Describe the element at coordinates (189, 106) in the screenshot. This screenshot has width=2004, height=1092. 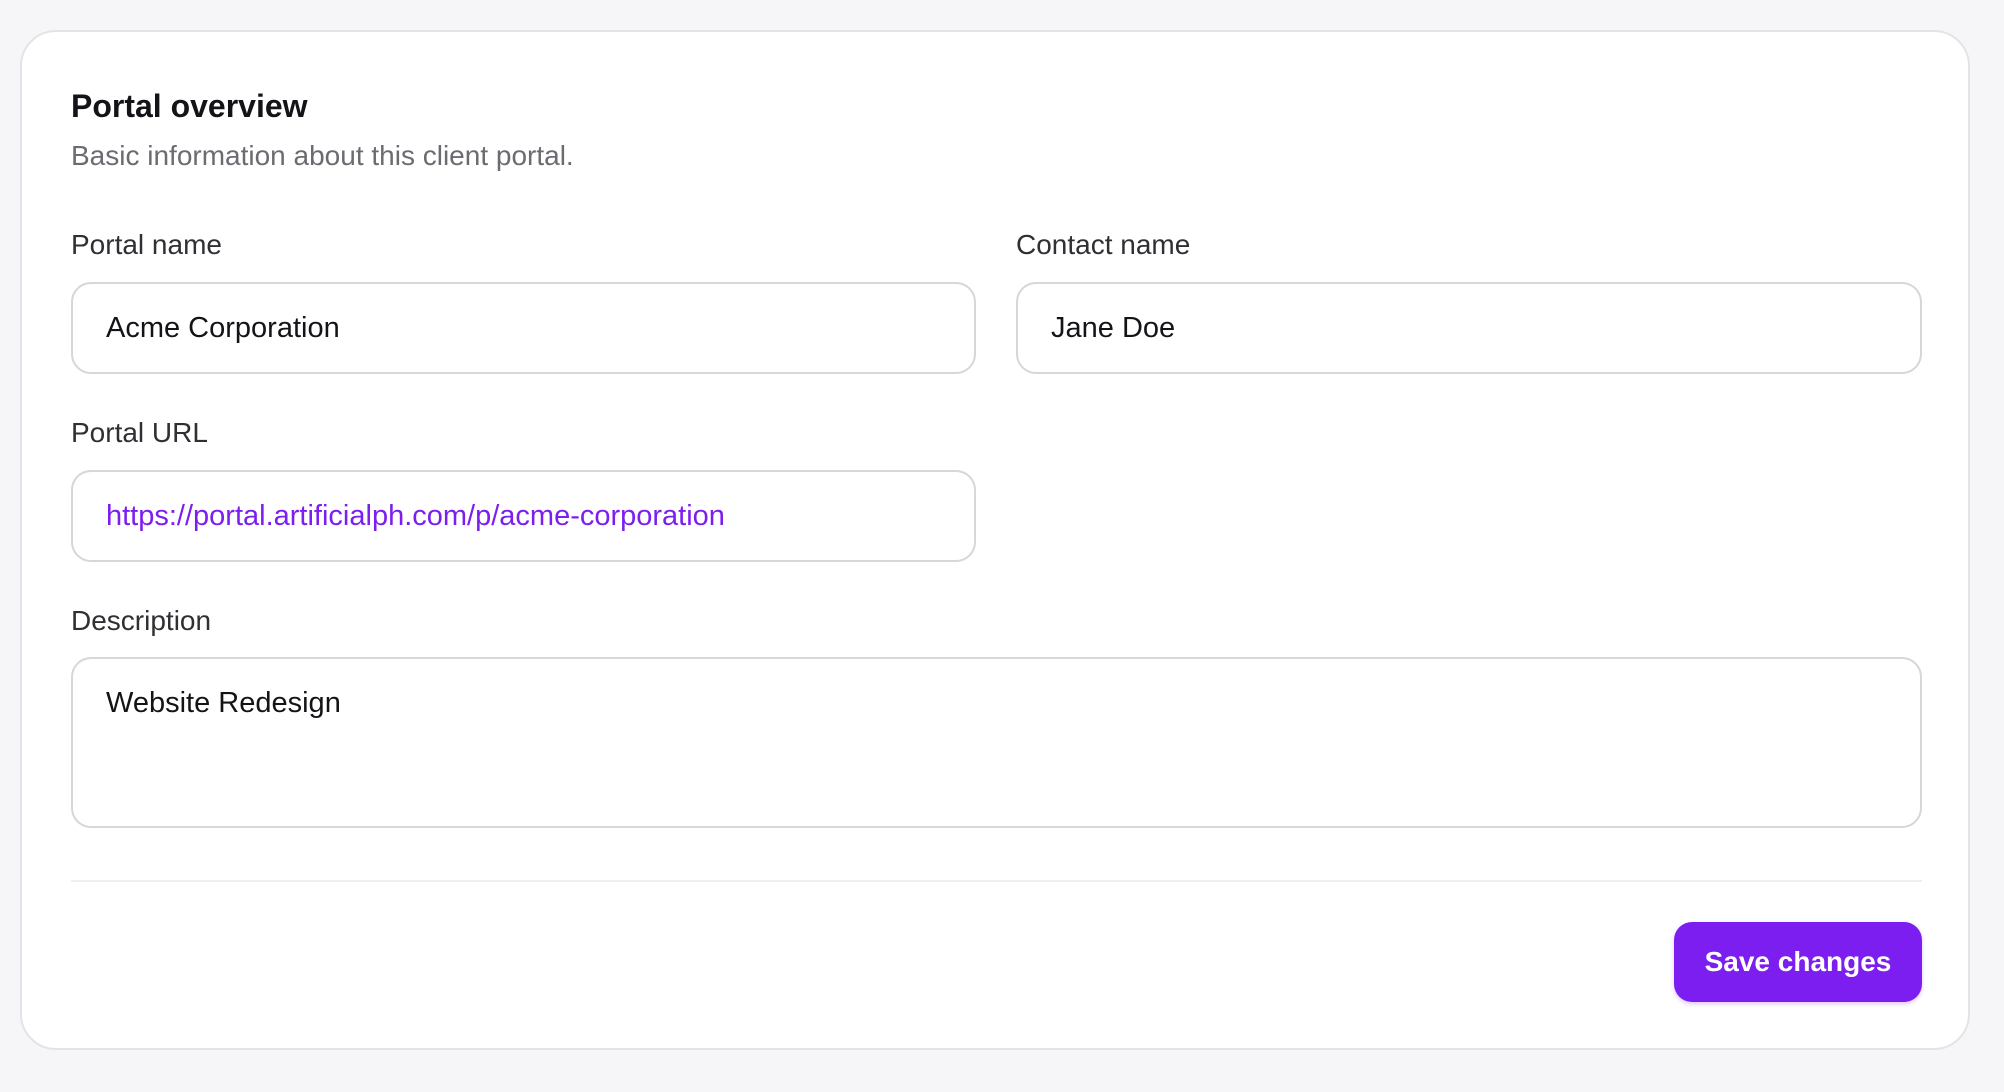
I see `section-title: Portal overview` at that location.